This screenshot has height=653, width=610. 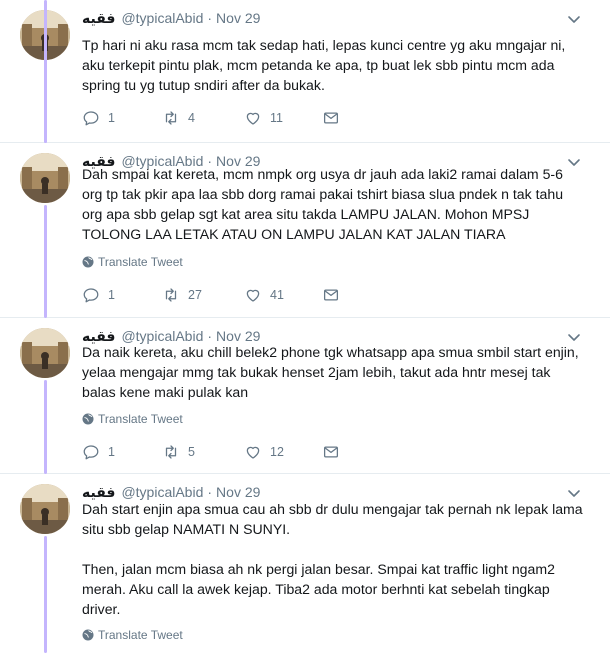 What do you see at coordinates (264, 452) in the screenshot?
I see `like-button: 12` at bounding box center [264, 452].